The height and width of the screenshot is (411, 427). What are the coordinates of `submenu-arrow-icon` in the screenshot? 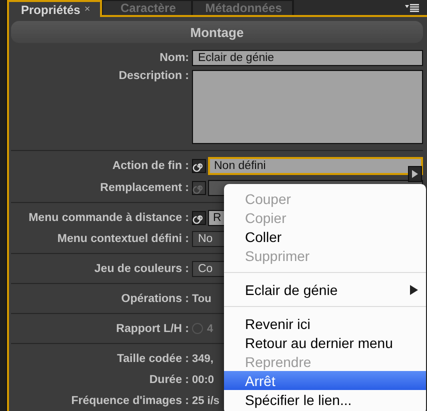 It's located at (414, 289).